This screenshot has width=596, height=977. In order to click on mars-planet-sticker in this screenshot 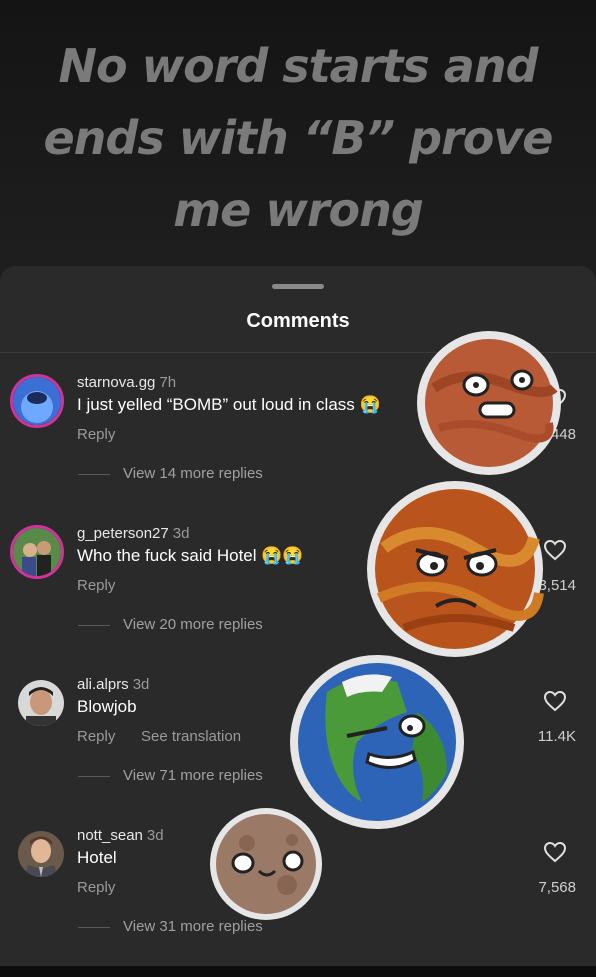, I will do `click(489, 403)`.